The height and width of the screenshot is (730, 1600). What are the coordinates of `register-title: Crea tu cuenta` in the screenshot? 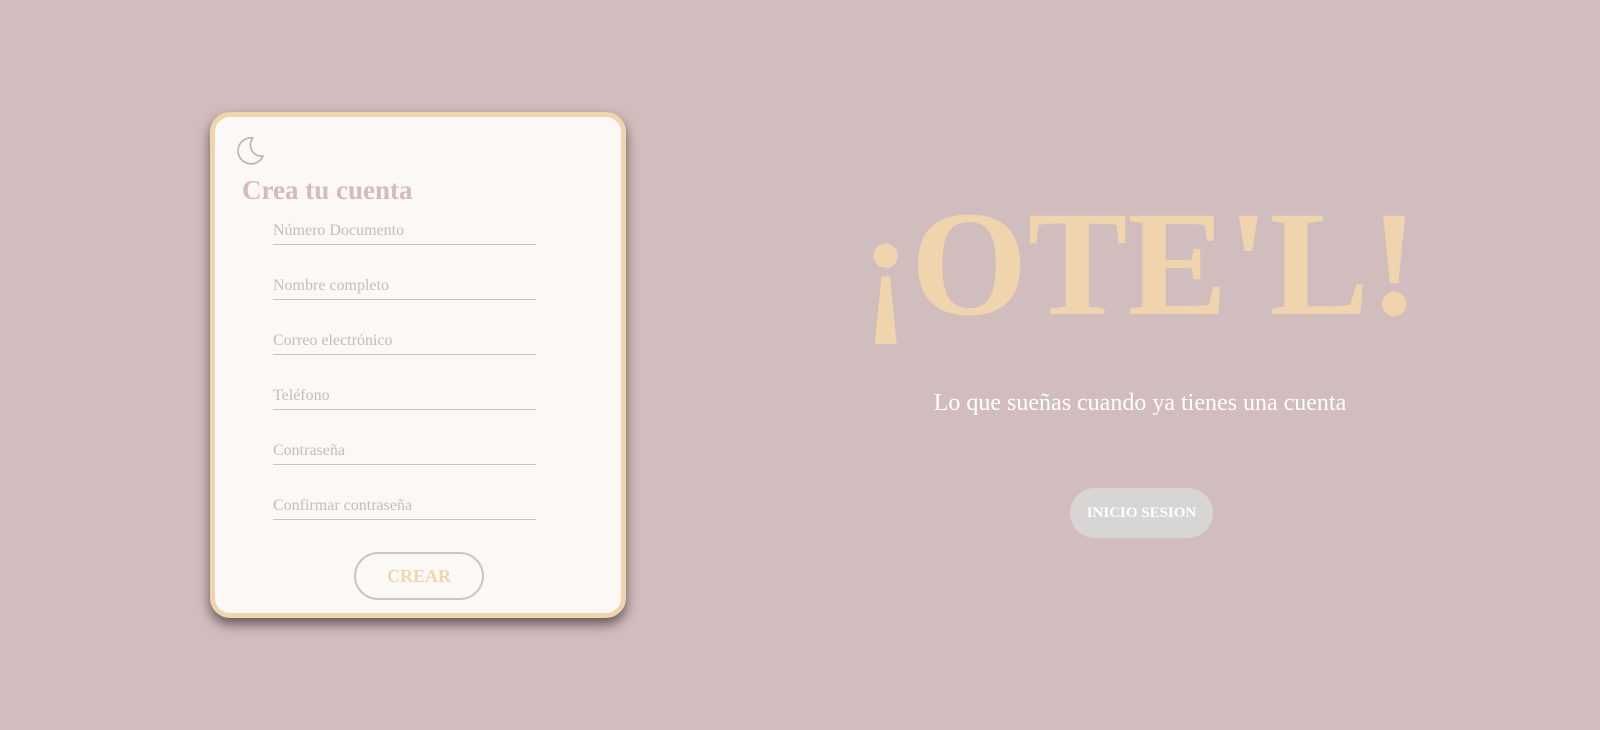 It's located at (327, 190).